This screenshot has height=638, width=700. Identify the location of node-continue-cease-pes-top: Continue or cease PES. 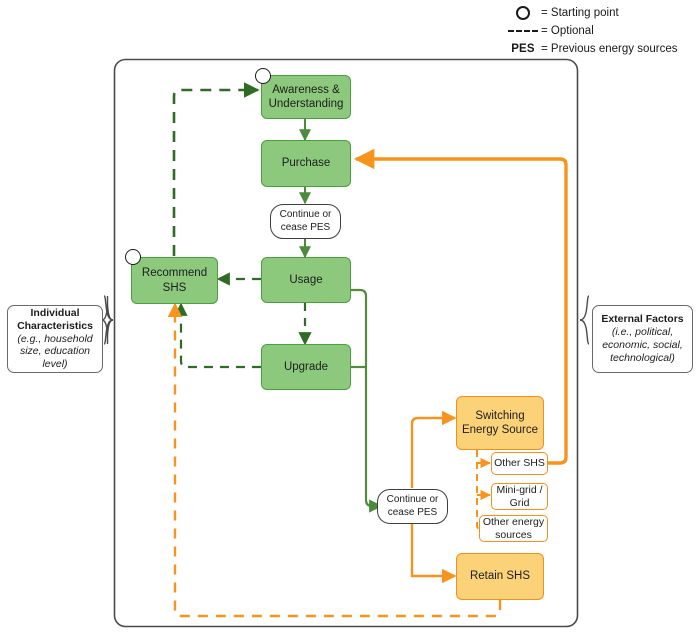
(305, 221).